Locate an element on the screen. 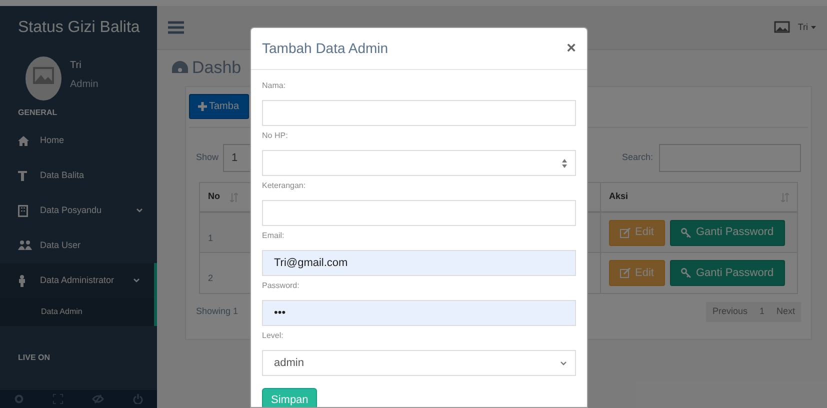  building-icon is located at coordinates (23, 210).